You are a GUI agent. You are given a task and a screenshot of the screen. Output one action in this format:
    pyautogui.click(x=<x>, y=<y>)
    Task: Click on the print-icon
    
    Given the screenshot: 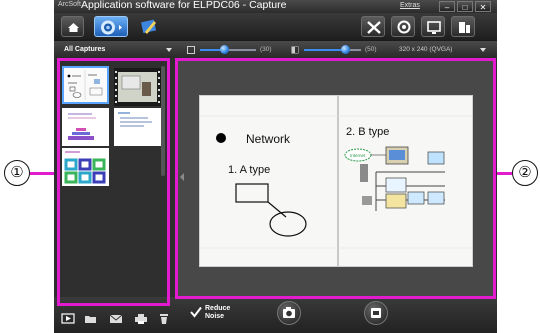 What is the action you would take?
    pyautogui.click(x=141, y=319)
    